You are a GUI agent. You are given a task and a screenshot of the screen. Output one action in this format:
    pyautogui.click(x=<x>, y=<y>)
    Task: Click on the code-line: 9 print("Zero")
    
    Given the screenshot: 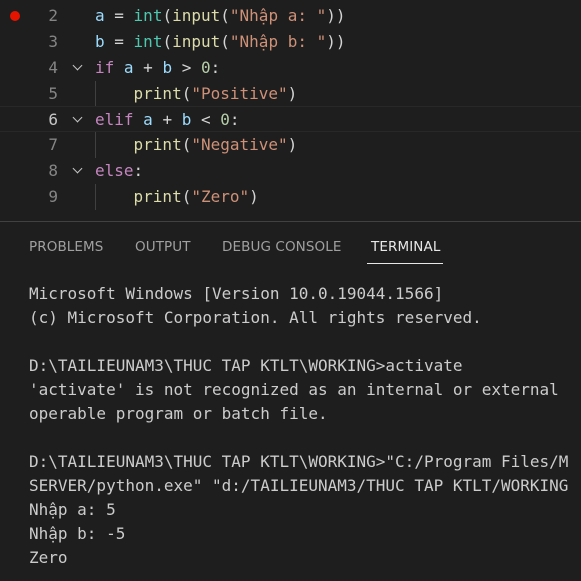 What is the action you would take?
    pyautogui.click(x=290, y=197)
    